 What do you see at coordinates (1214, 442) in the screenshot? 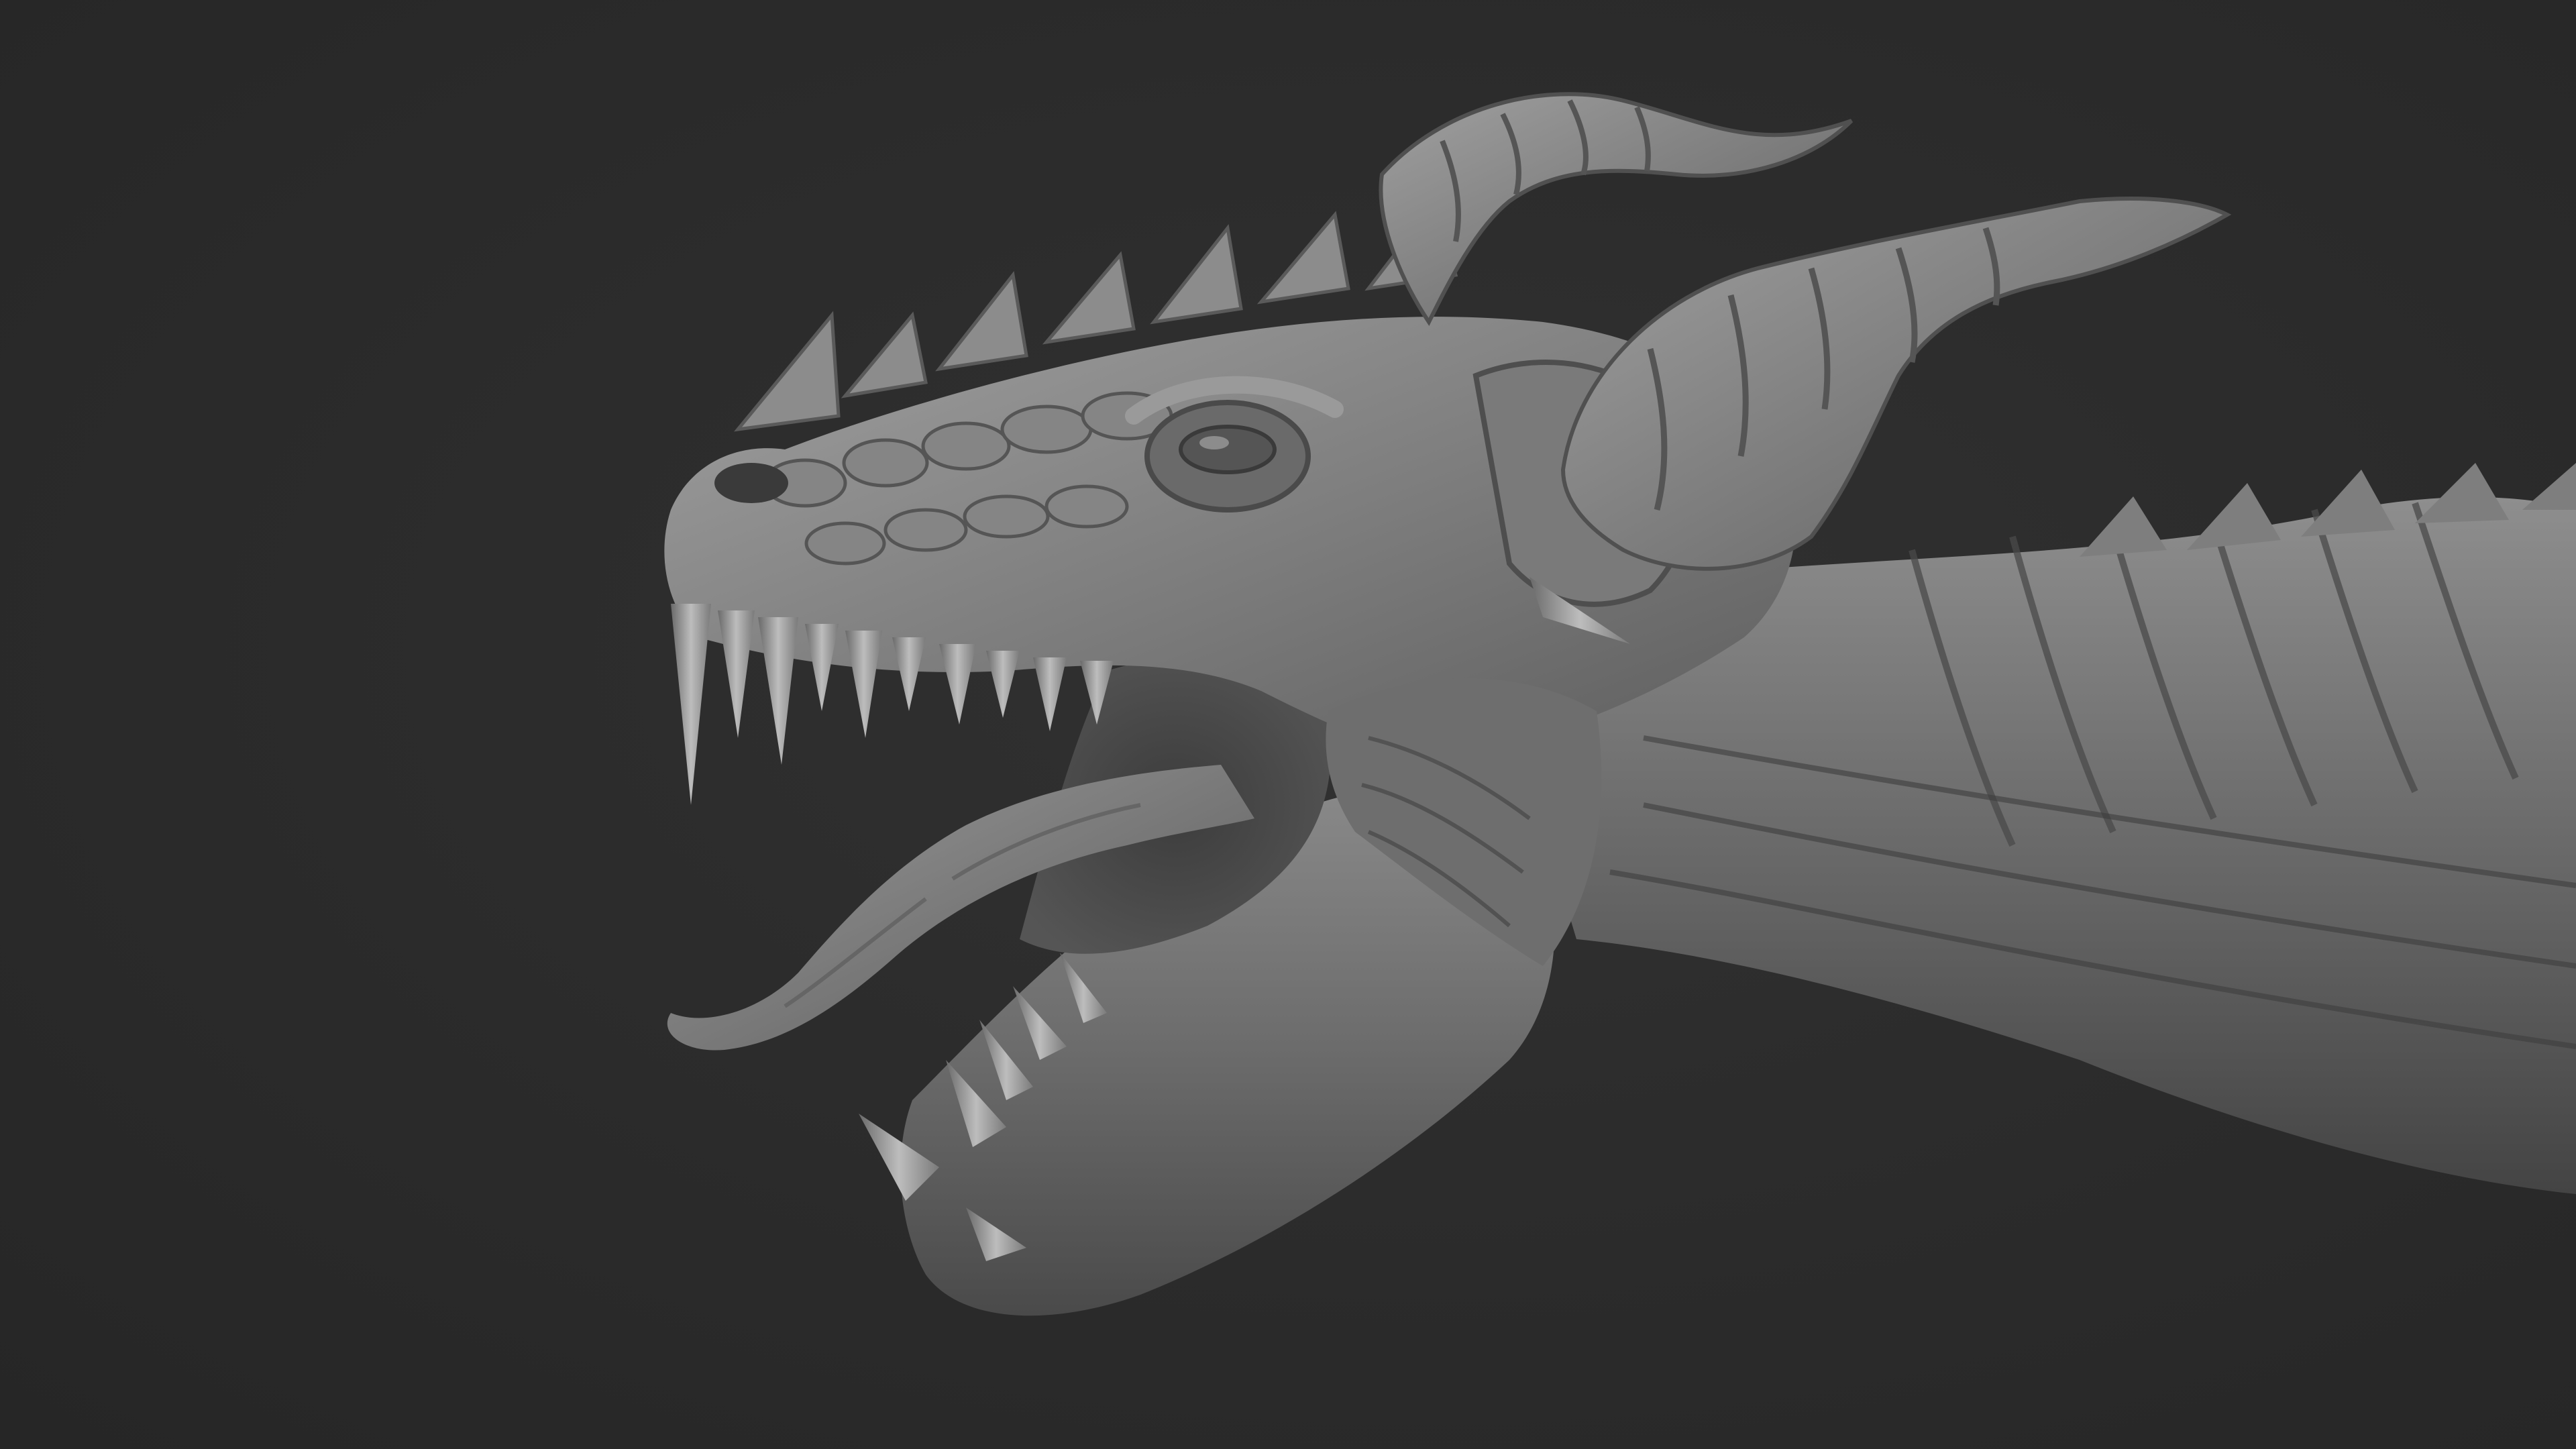
I see `eye-highlight` at bounding box center [1214, 442].